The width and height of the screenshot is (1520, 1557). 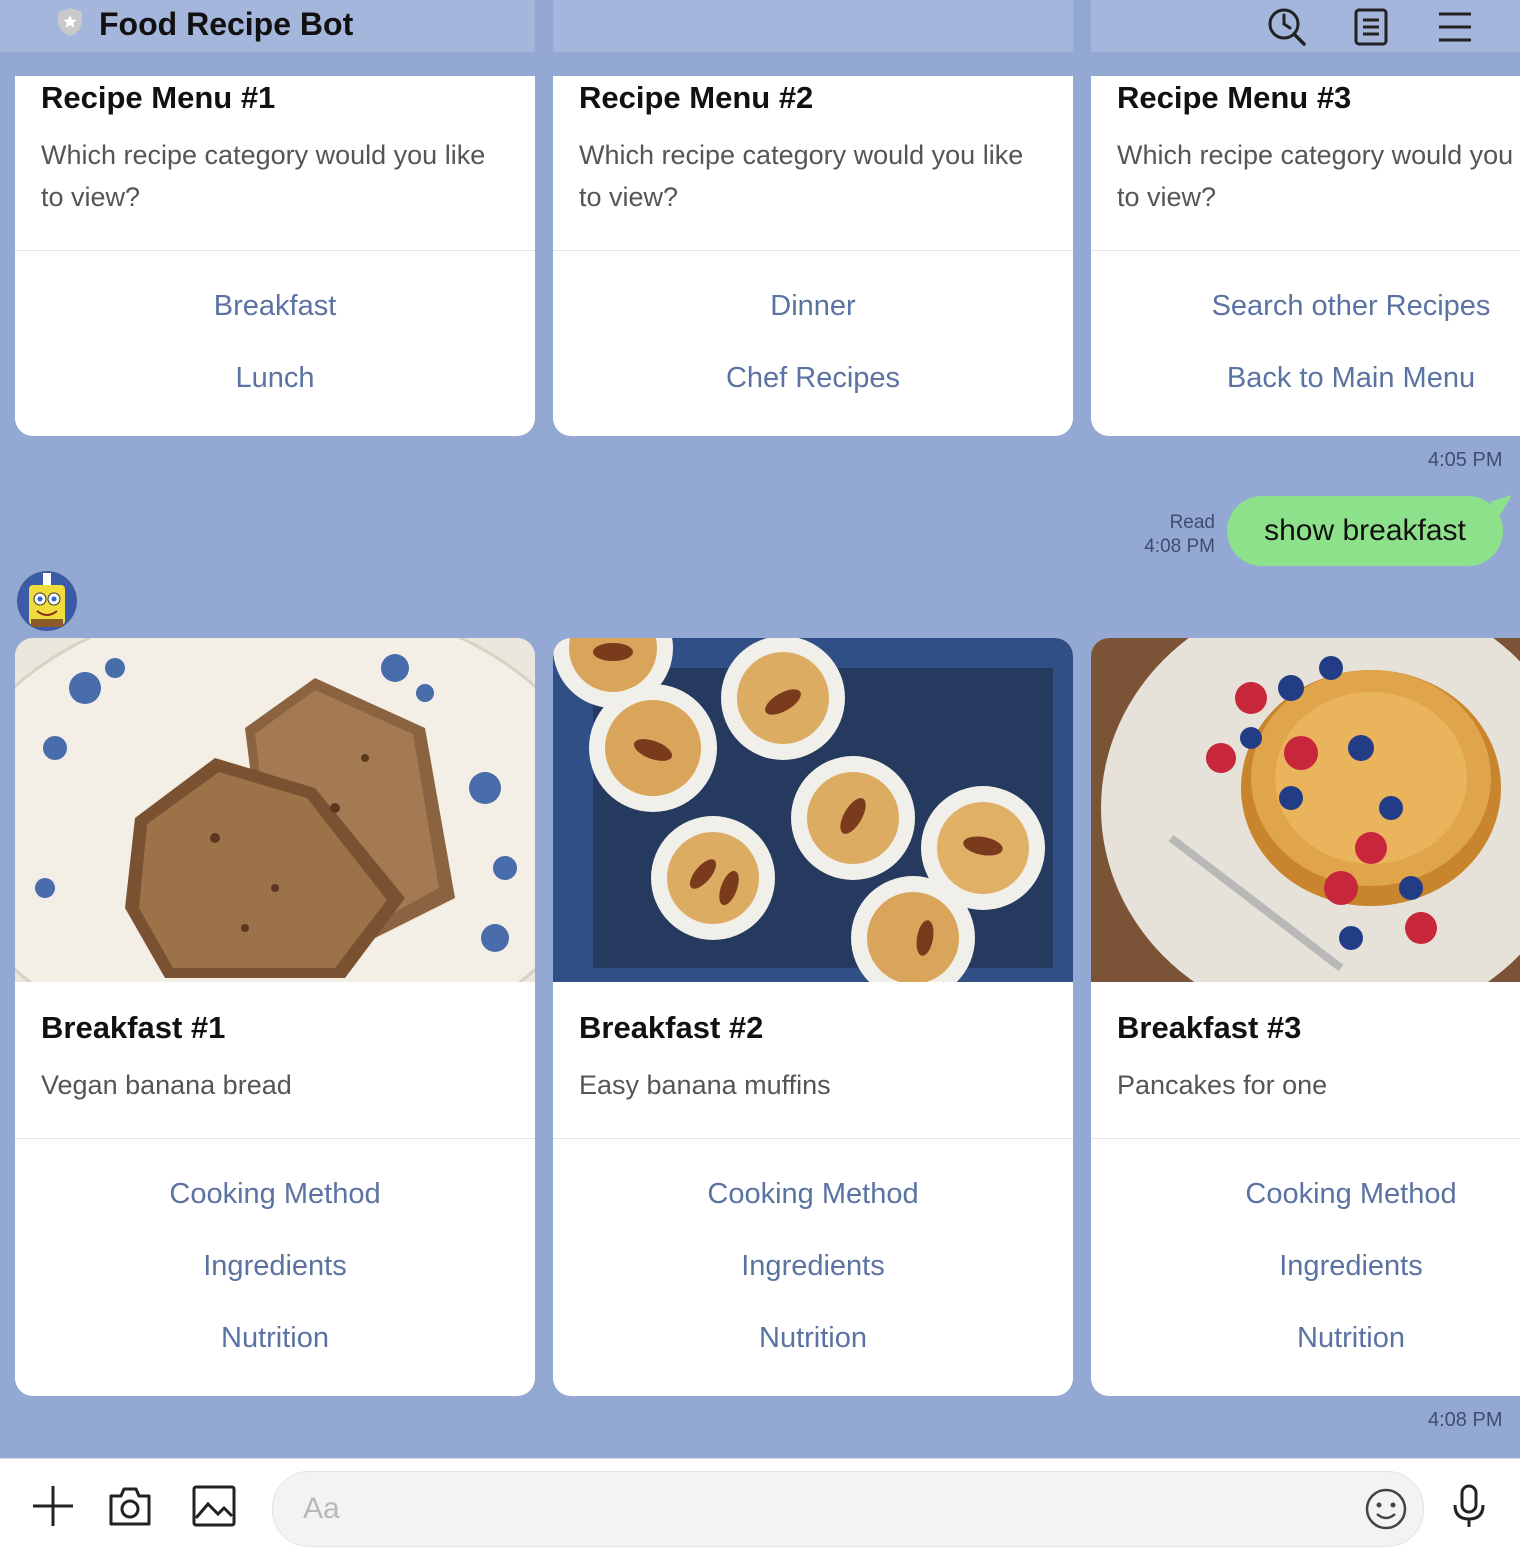 I want to click on pancakes-photo, so click(x=1305, y=810).